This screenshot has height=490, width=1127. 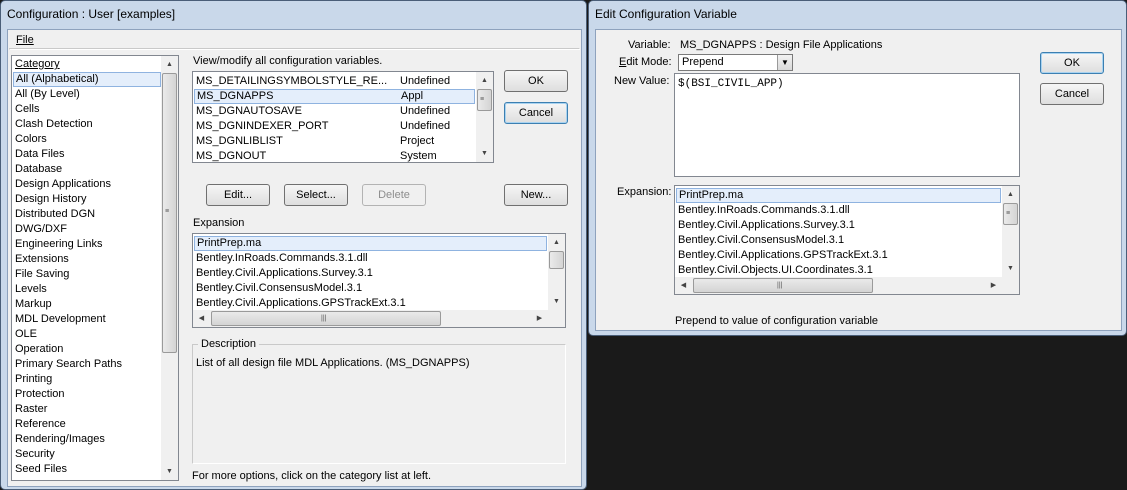 I want to click on expansion-vscroll-thumb, so click(x=556, y=260).